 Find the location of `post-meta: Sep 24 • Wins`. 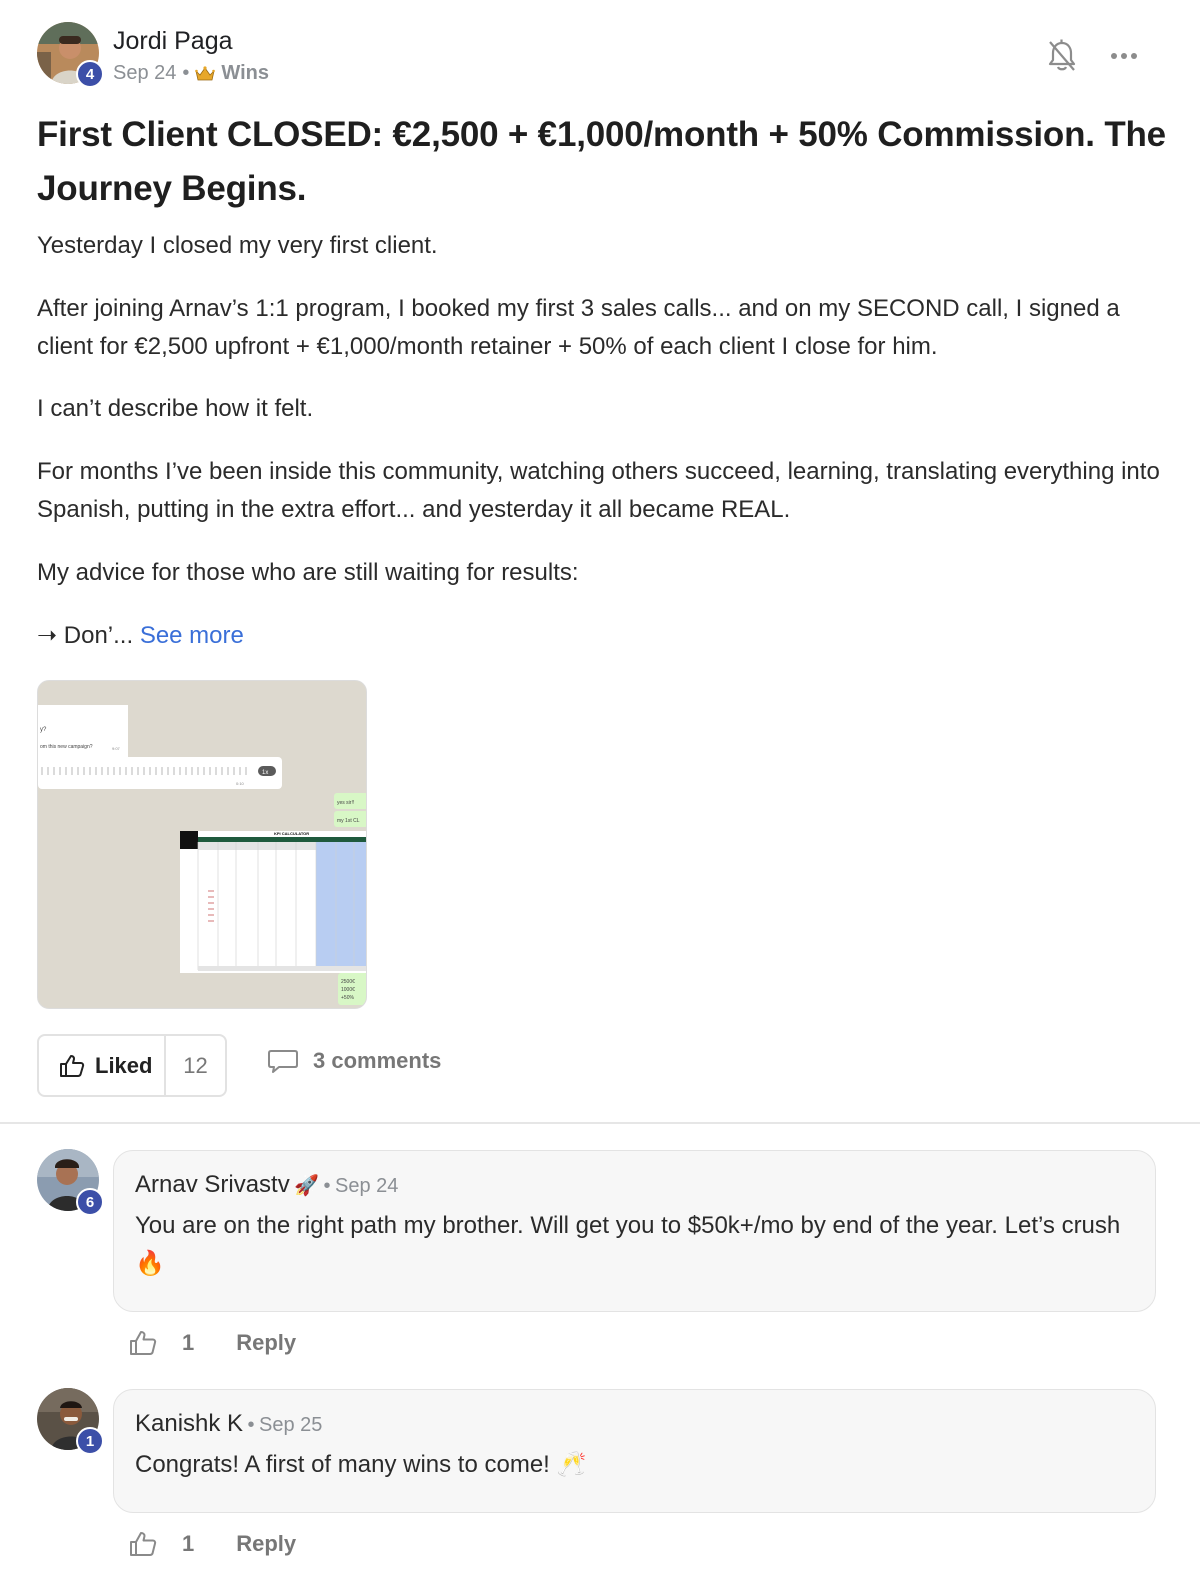

post-meta: Sep 24 • Wins is located at coordinates (191, 73).